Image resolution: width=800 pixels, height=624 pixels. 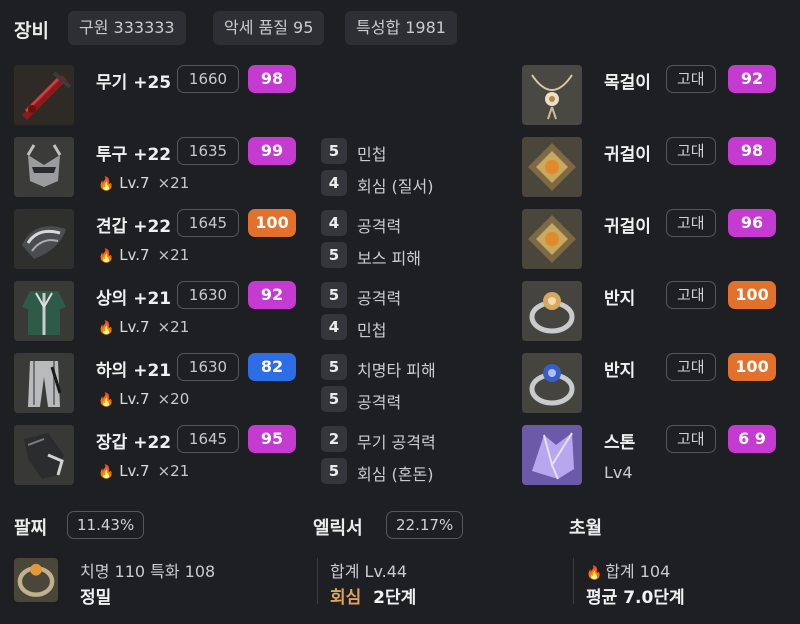 I want to click on equipment-header: 장비 구원 333333 악세 품질 95 특성합 1981, so click(x=400, y=28).